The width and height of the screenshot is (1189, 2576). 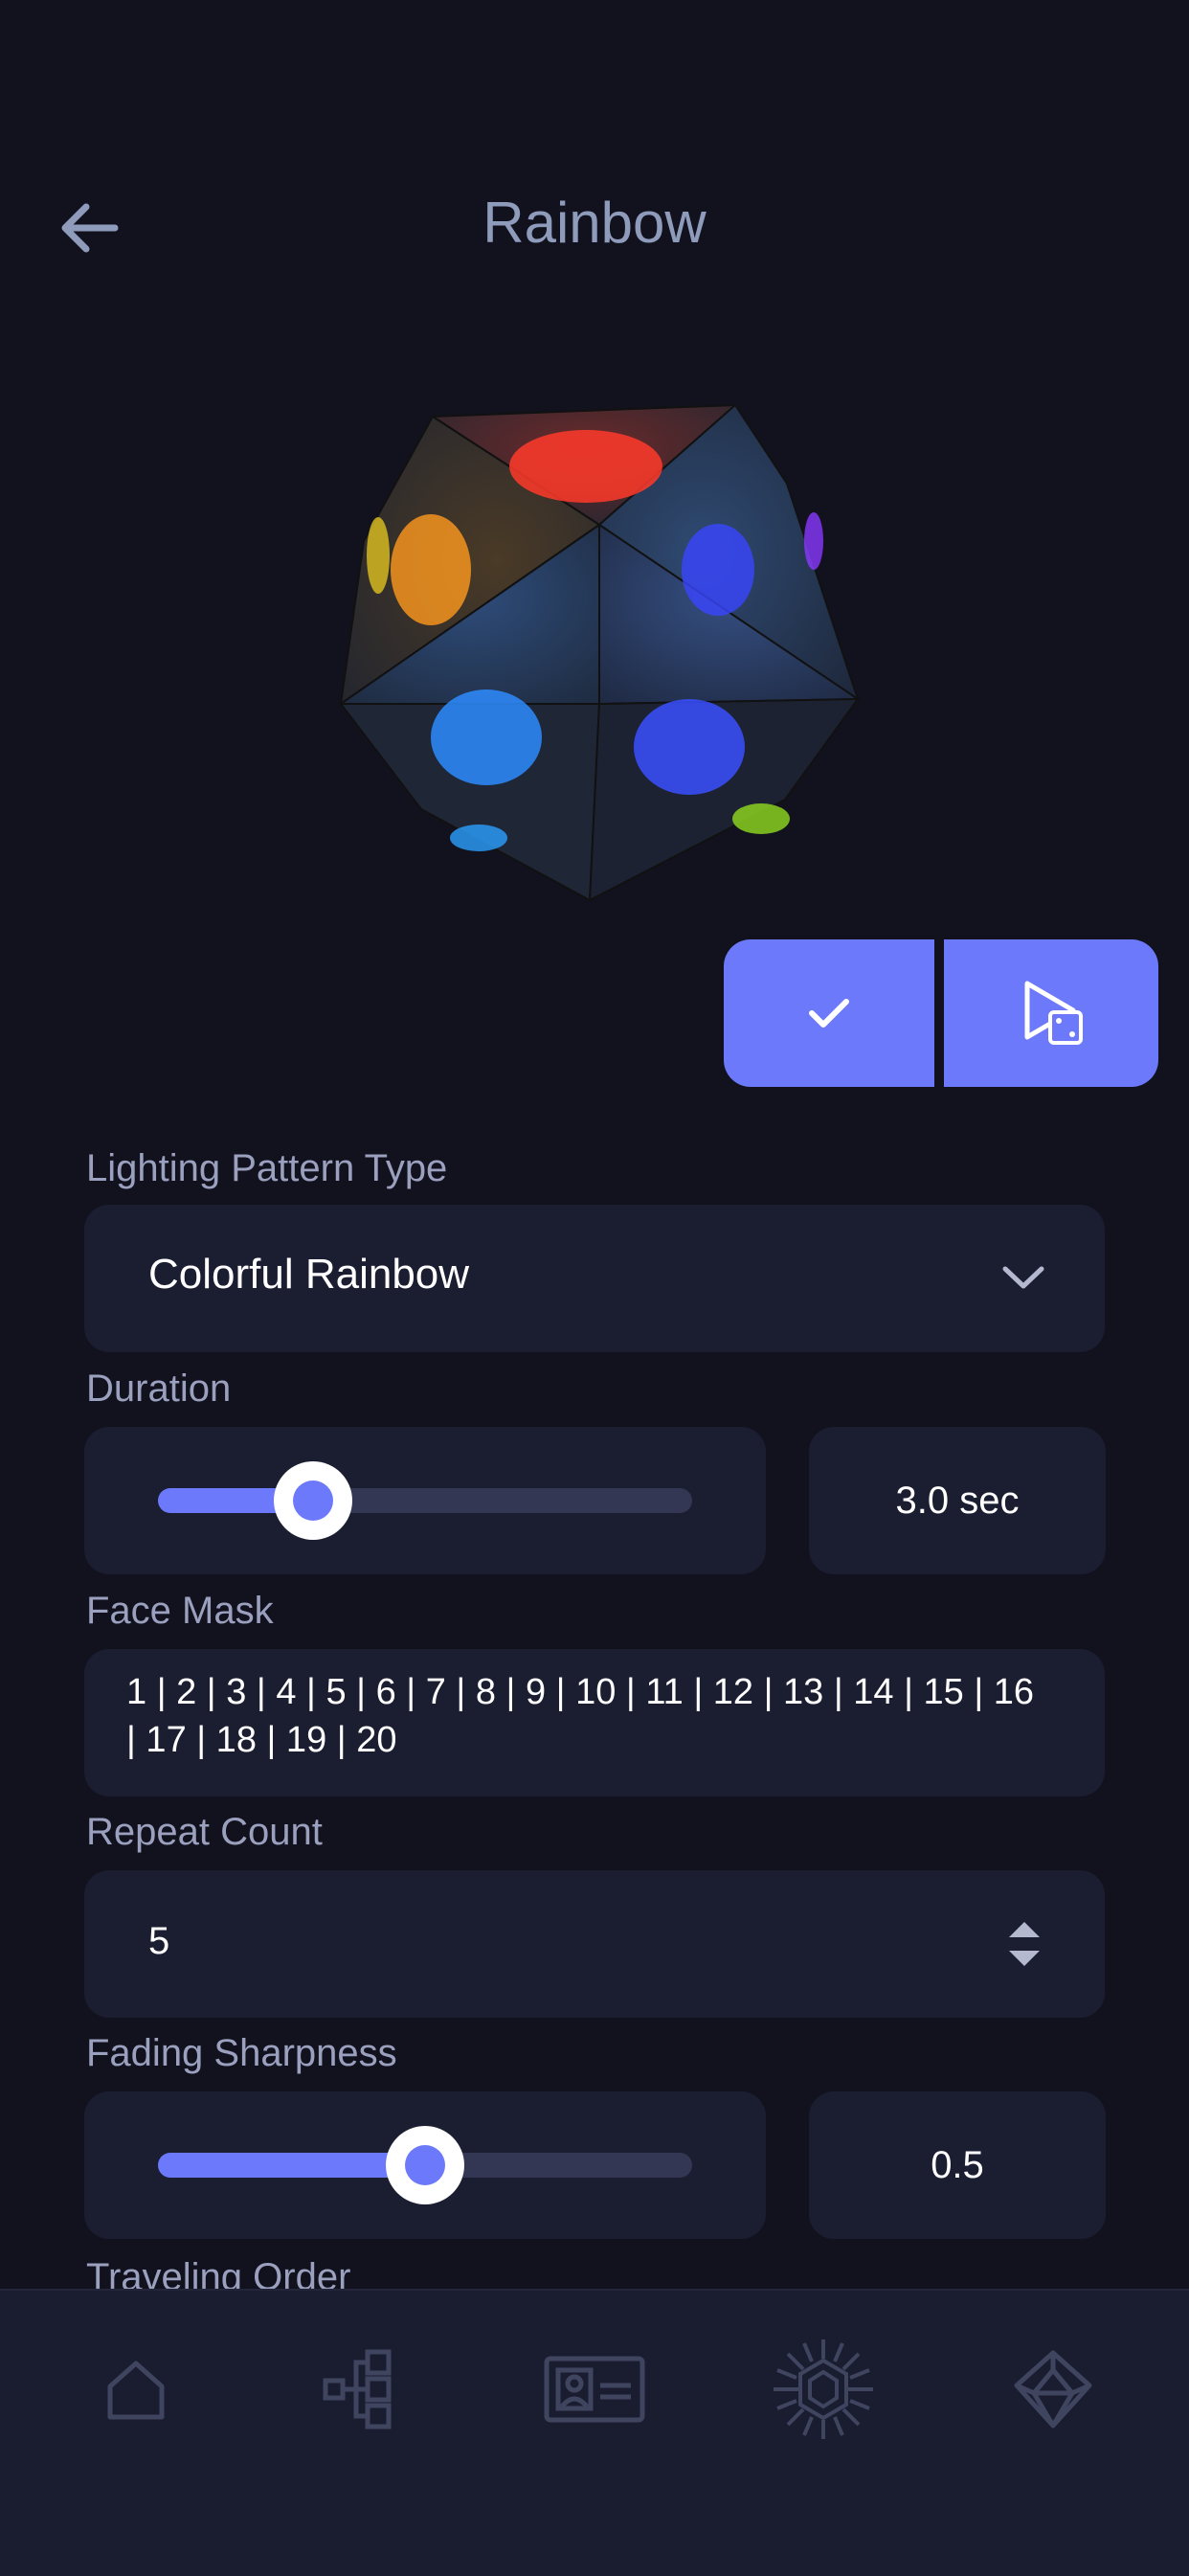 What do you see at coordinates (594, 223) in the screenshot?
I see `page-title: Rainbow` at bounding box center [594, 223].